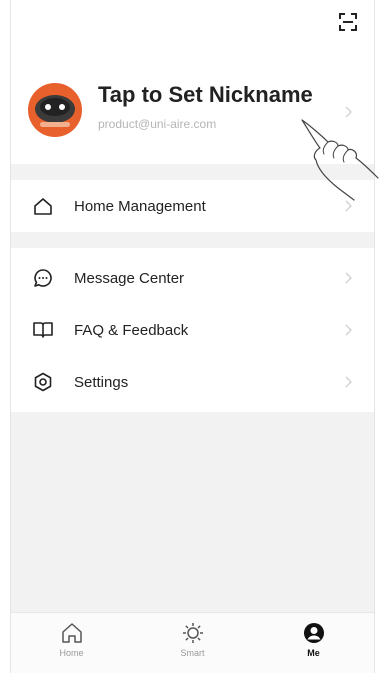 Image resolution: width=386 pixels, height=673 pixels. I want to click on bottom-tab-bar: Home Smart Me, so click(192, 642).